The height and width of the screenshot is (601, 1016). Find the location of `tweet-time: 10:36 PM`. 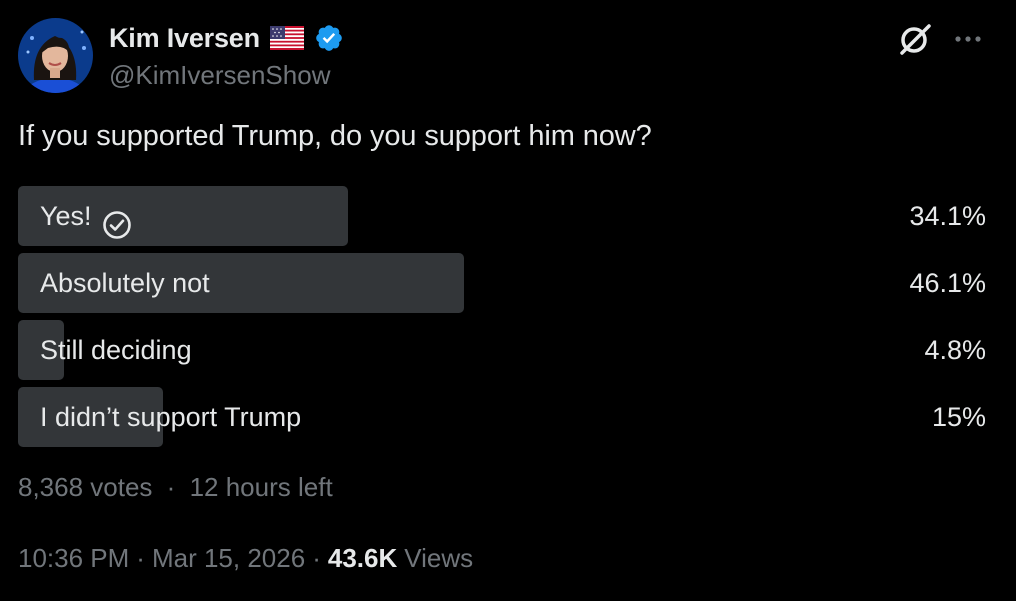

tweet-time: 10:36 PM is located at coordinates (73, 558).